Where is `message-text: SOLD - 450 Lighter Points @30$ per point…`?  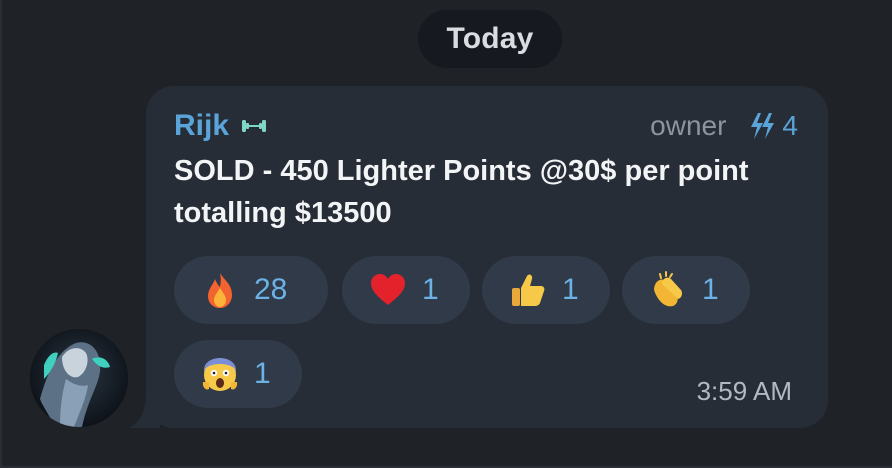 message-text: SOLD - 450 Lighter Points @30$ per point… is located at coordinates (461, 192).